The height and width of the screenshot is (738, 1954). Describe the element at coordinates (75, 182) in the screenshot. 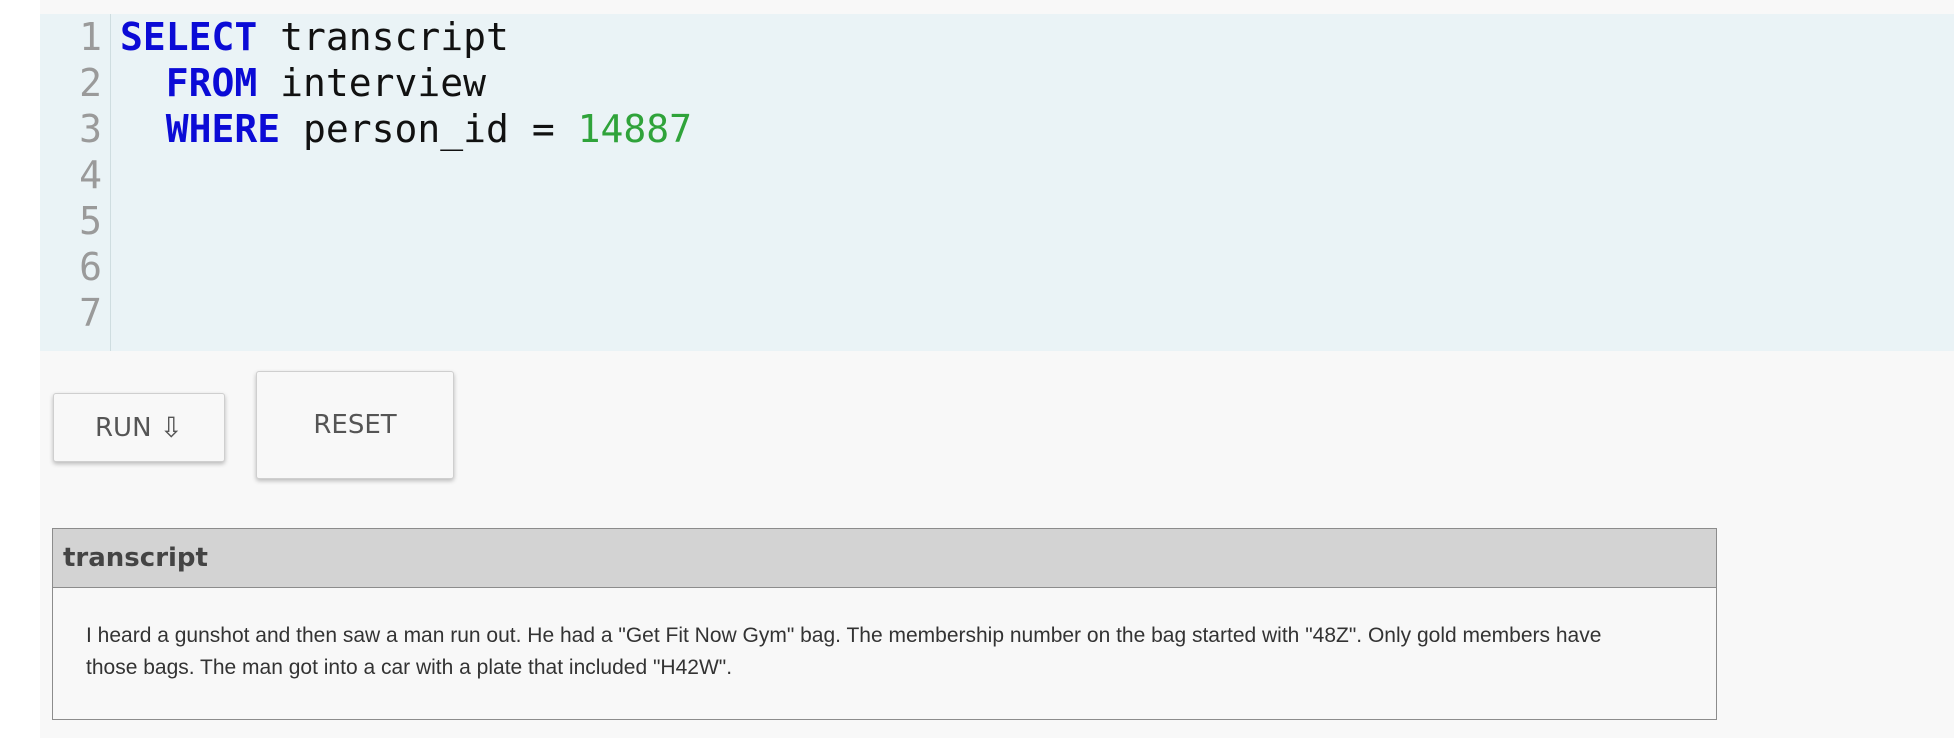

I see `line-number-gutter: 1 2 3 4 5 6 7` at that location.